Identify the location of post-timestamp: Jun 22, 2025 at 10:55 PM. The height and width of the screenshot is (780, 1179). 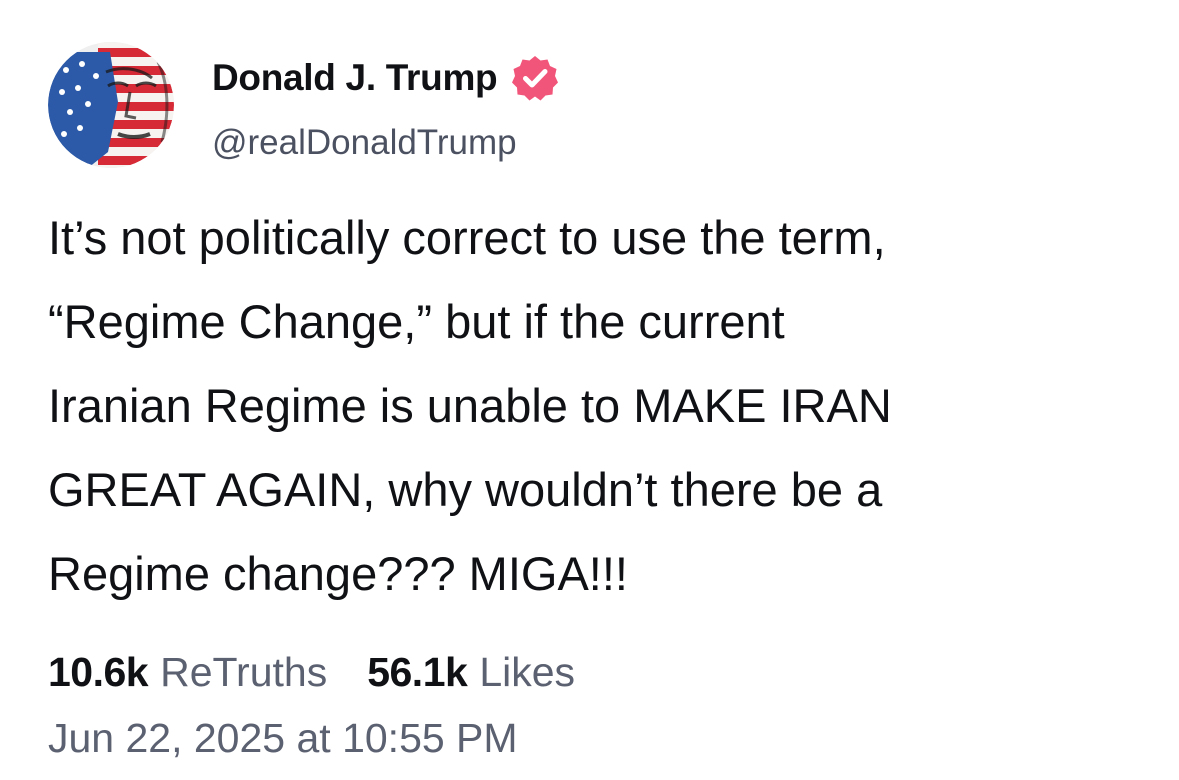
(283, 738).